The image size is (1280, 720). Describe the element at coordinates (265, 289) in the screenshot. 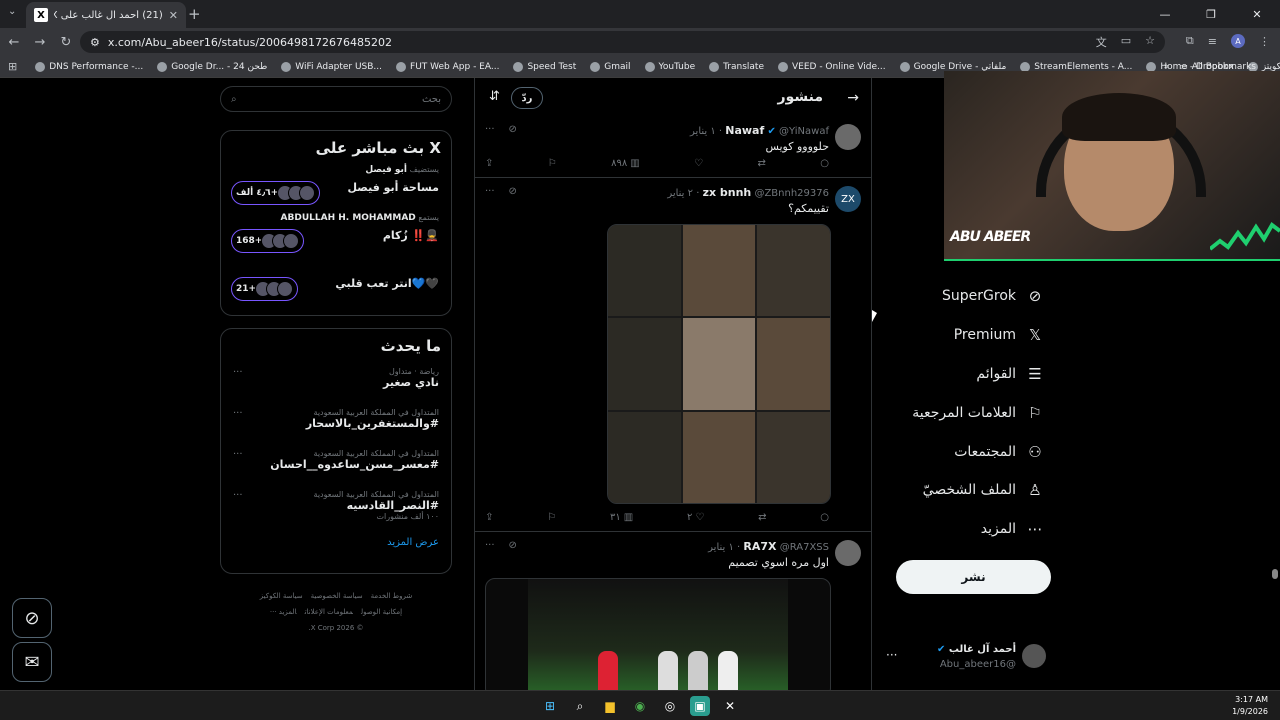

I see `listeners-pill: 21+` at that location.